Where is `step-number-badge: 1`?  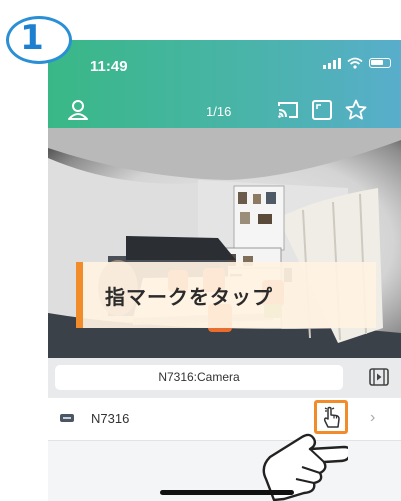
step-number-badge: 1 is located at coordinates (39, 40).